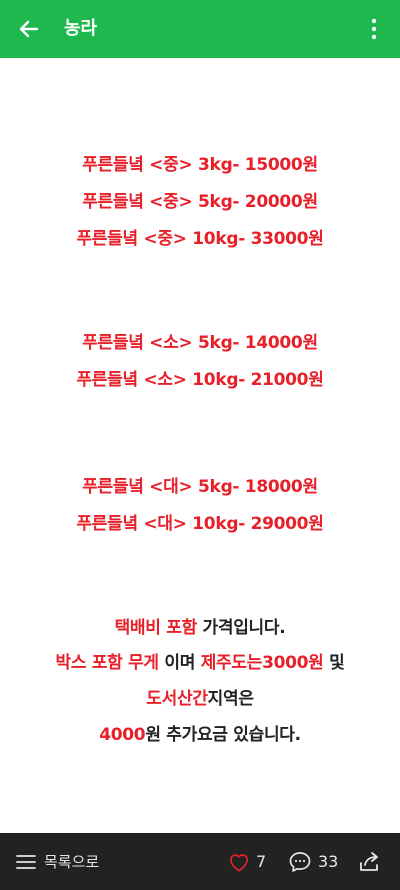 The height and width of the screenshot is (890, 400). I want to click on comment-icon, so click(300, 861).